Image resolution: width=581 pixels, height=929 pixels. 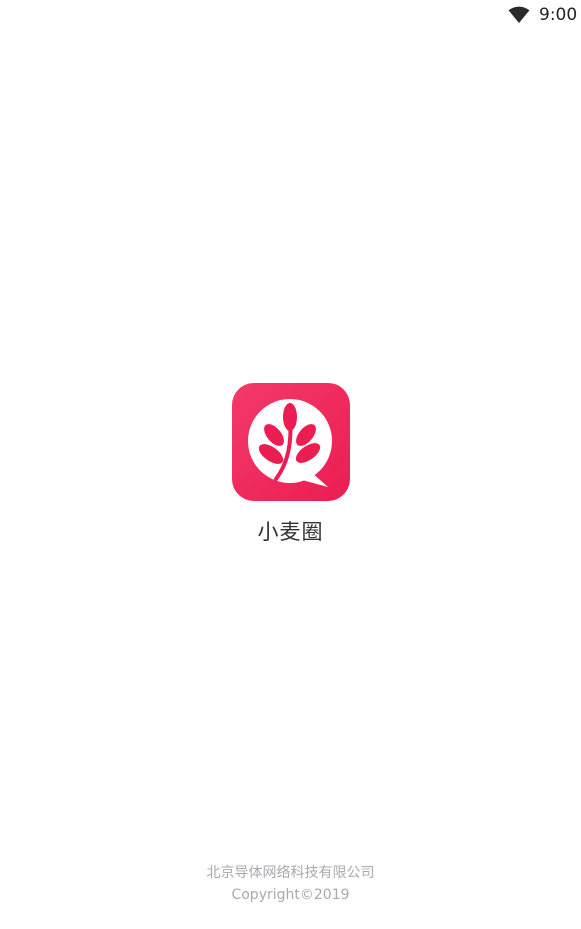 What do you see at coordinates (290, 532) in the screenshot?
I see `app-name: 小麦圈` at bounding box center [290, 532].